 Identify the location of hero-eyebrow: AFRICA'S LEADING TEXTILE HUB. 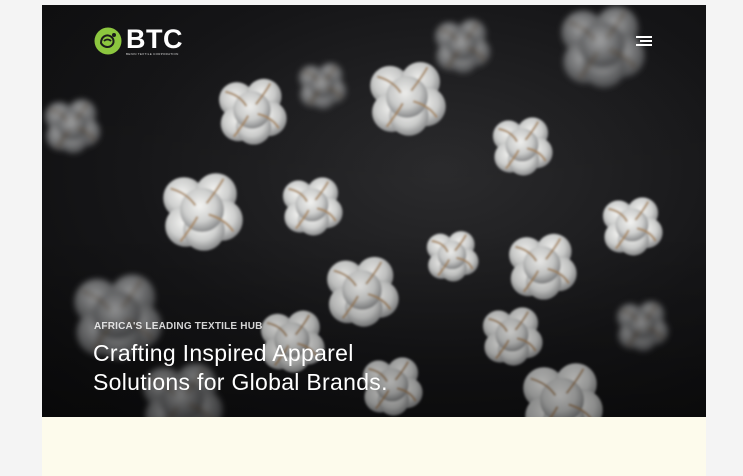
(178, 326).